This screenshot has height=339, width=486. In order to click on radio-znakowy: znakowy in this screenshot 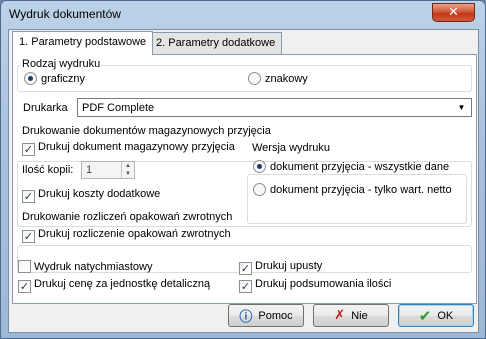, I will do `click(278, 78)`.